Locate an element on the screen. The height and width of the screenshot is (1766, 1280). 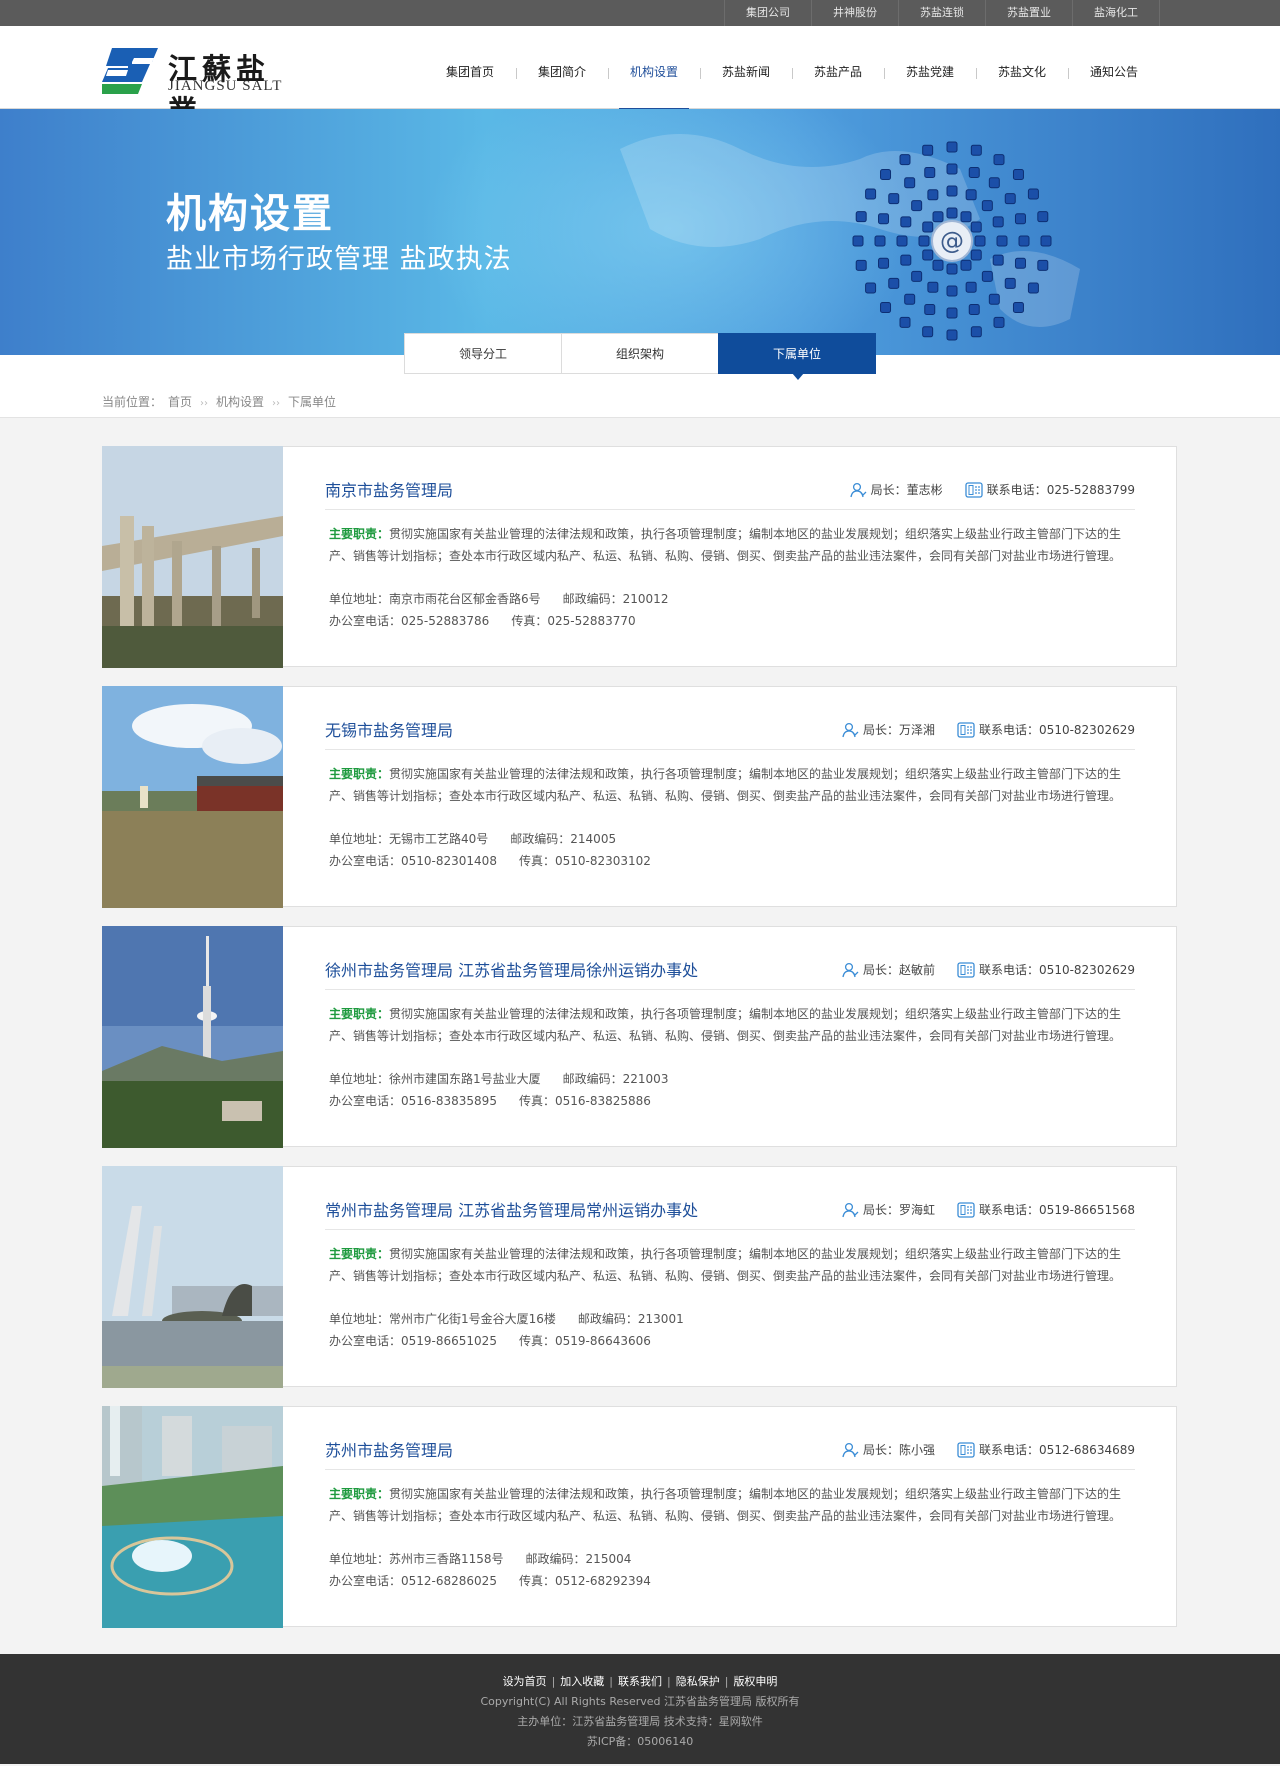
topbar-link-chain: 苏盐连锁 is located at coordinates (941, 13).